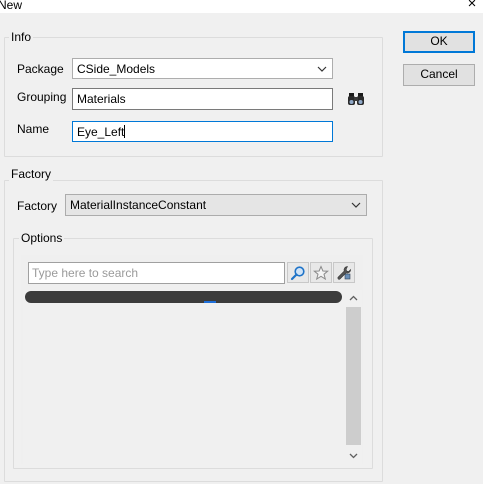  I want to click on package-value: CSide_Models, so click(116, 69).